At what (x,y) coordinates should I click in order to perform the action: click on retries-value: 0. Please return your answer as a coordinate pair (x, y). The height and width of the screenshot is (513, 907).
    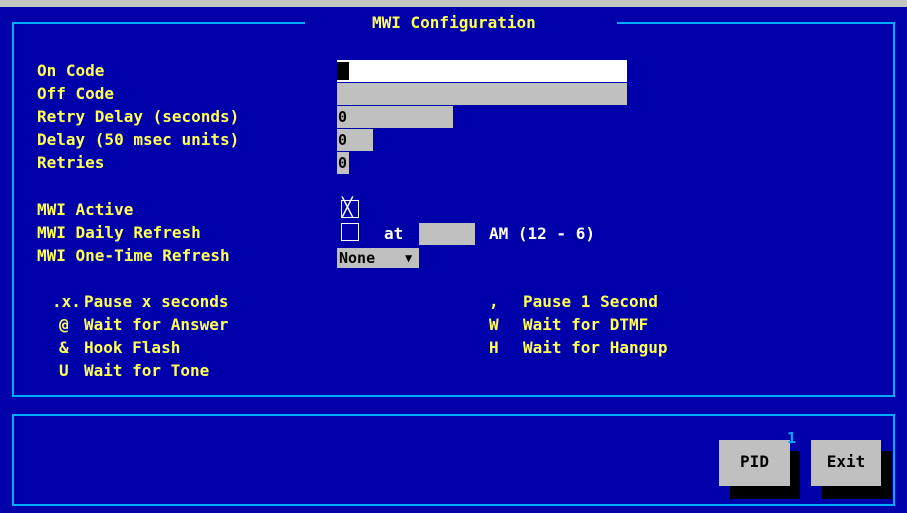
    Looking at the image, I should click on (343, 163).